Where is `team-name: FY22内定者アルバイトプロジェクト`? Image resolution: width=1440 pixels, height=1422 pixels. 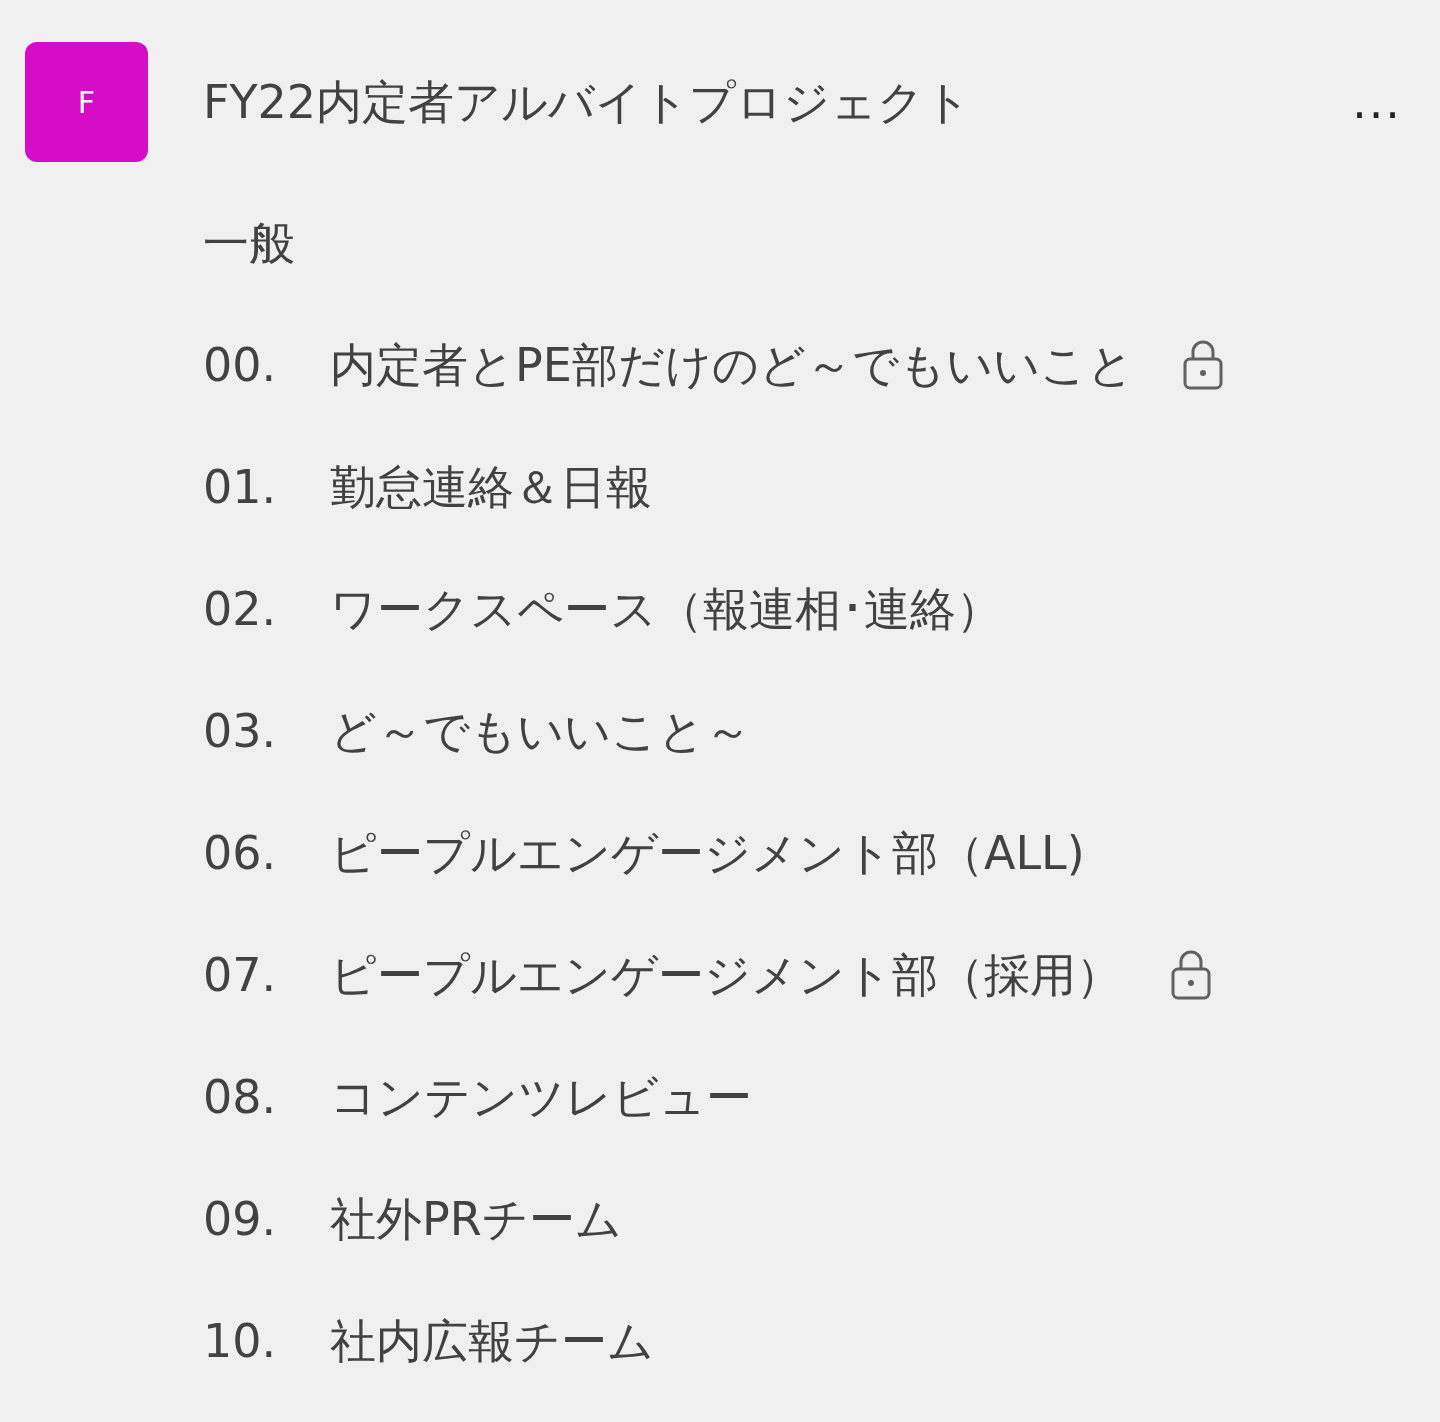 team-name: FY22内定者アルバイトプロジェクト is located at coordinates (587, 102).